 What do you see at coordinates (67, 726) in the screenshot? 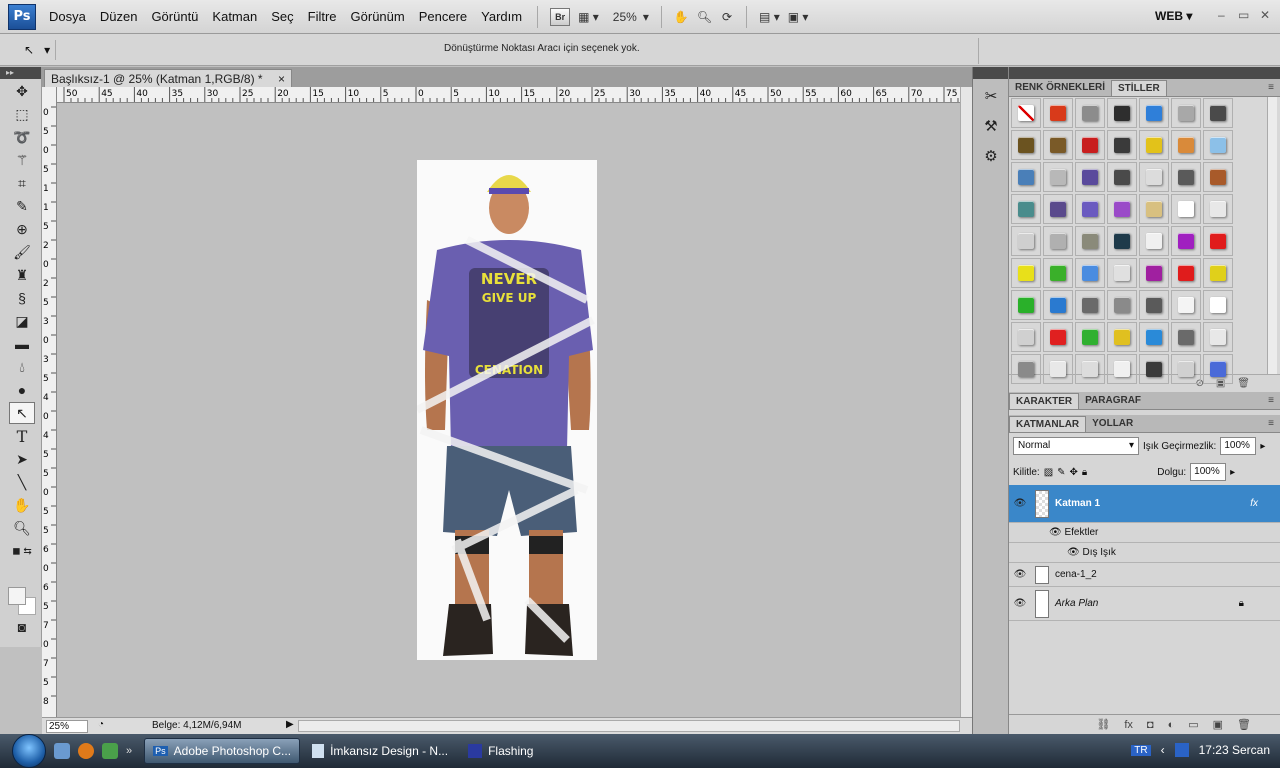
I see `status-zoom-field: 25%` at bounding box center [67, 726].